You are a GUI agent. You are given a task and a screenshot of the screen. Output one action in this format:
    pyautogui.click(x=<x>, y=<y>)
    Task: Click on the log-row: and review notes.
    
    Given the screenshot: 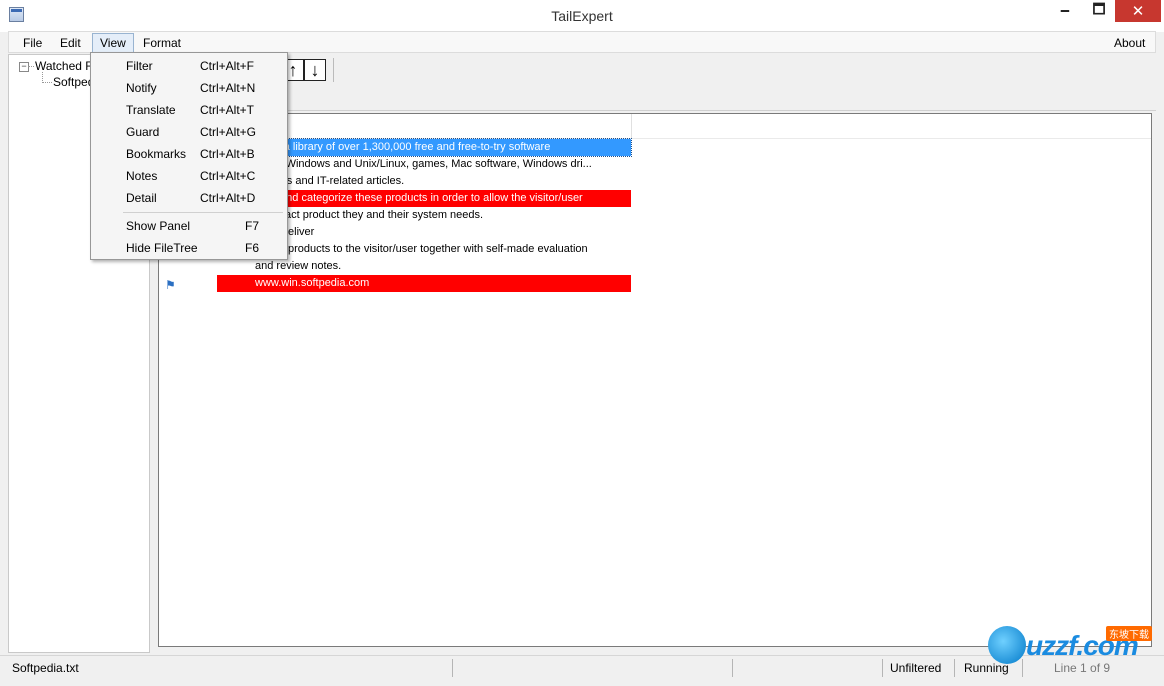 What is the action you would take?
    pyautogui.click(x=424, y=266)
    